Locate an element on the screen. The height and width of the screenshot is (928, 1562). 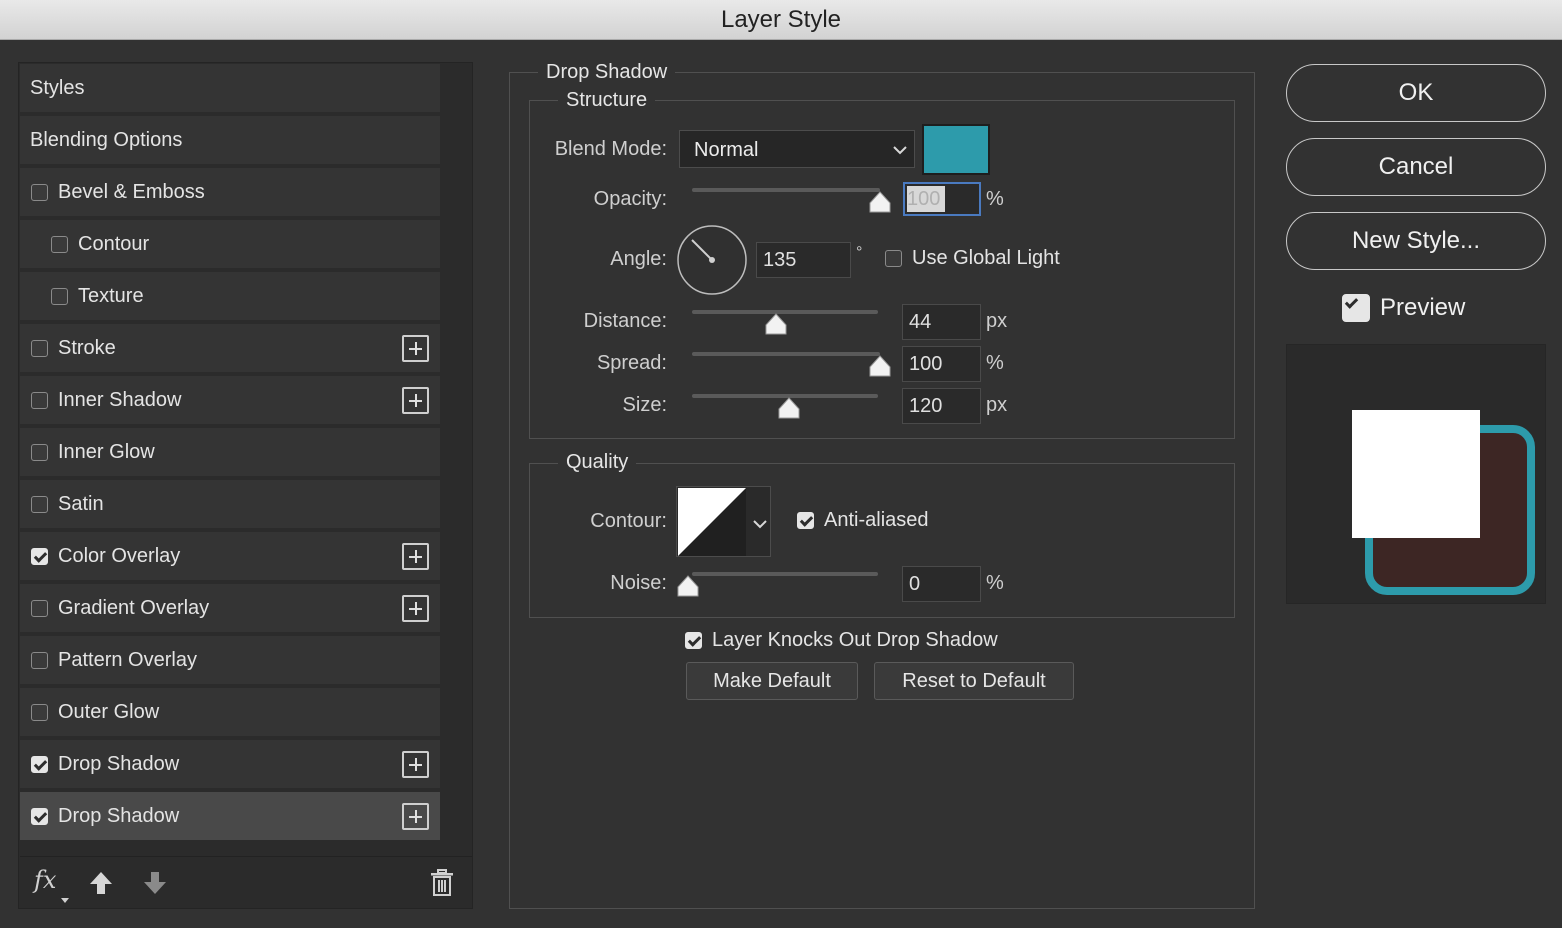
noise-input: 0 is located at coordinates (941, 584).